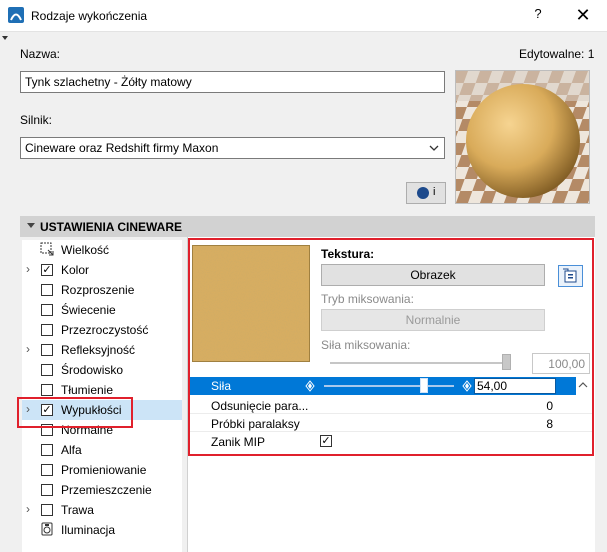  What do you see at coordinates (122, 148) in the screenshot?
I see `engine-select-value: Cineware oraz Redshift firmy Maxon` at bounding box center [122, 148].